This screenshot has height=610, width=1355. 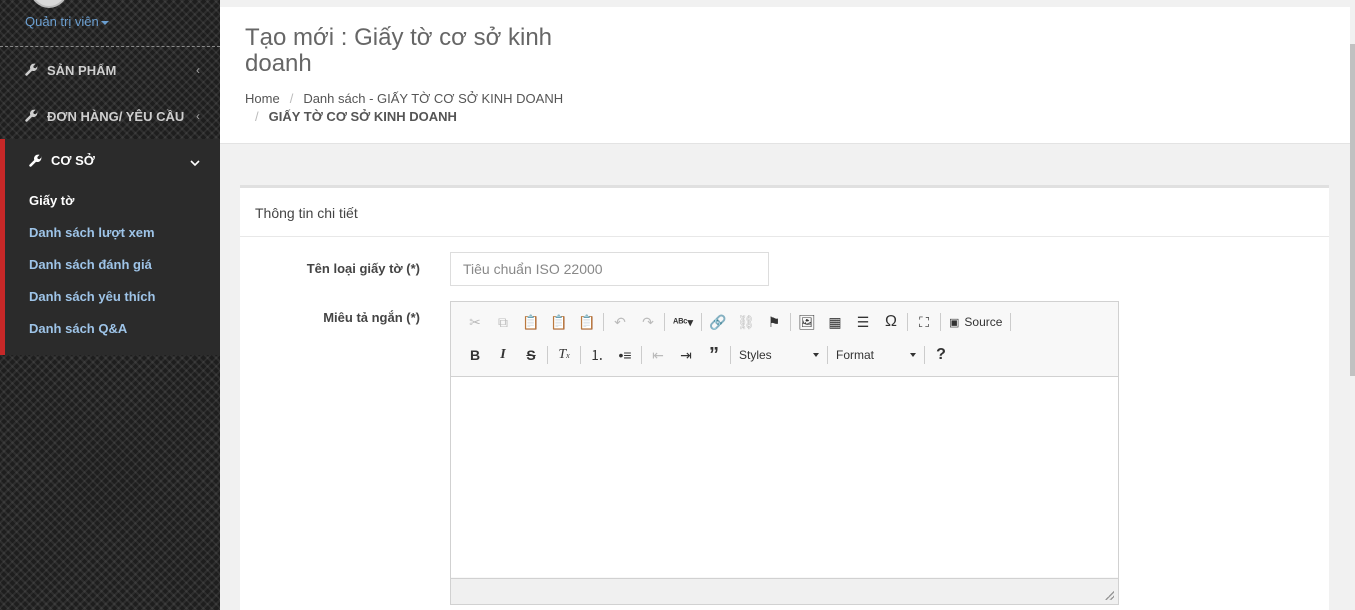 I want to click on breadcrumb-list: Danh sách - GIẤY TỜ CƠ SỞ KINH DOANH, so click(x=433, y=98).